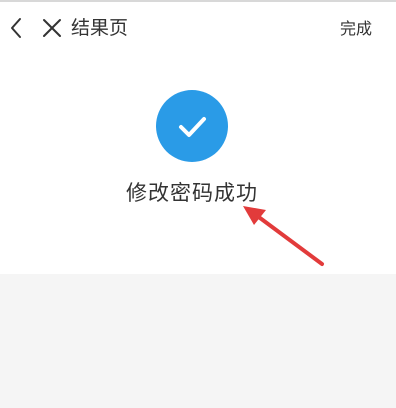 This screenshot has width=396, height=408. I want to click on checkmark-icon, so click(192, 127).